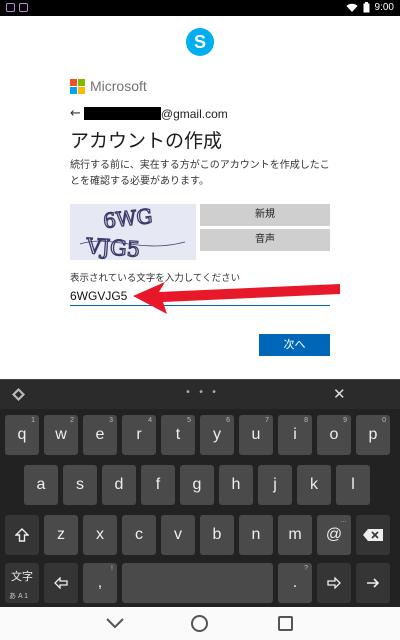 Image resolution: width=400 pixels, height=640 pixels. I want to click on key-period: .?, so click(295, 583).